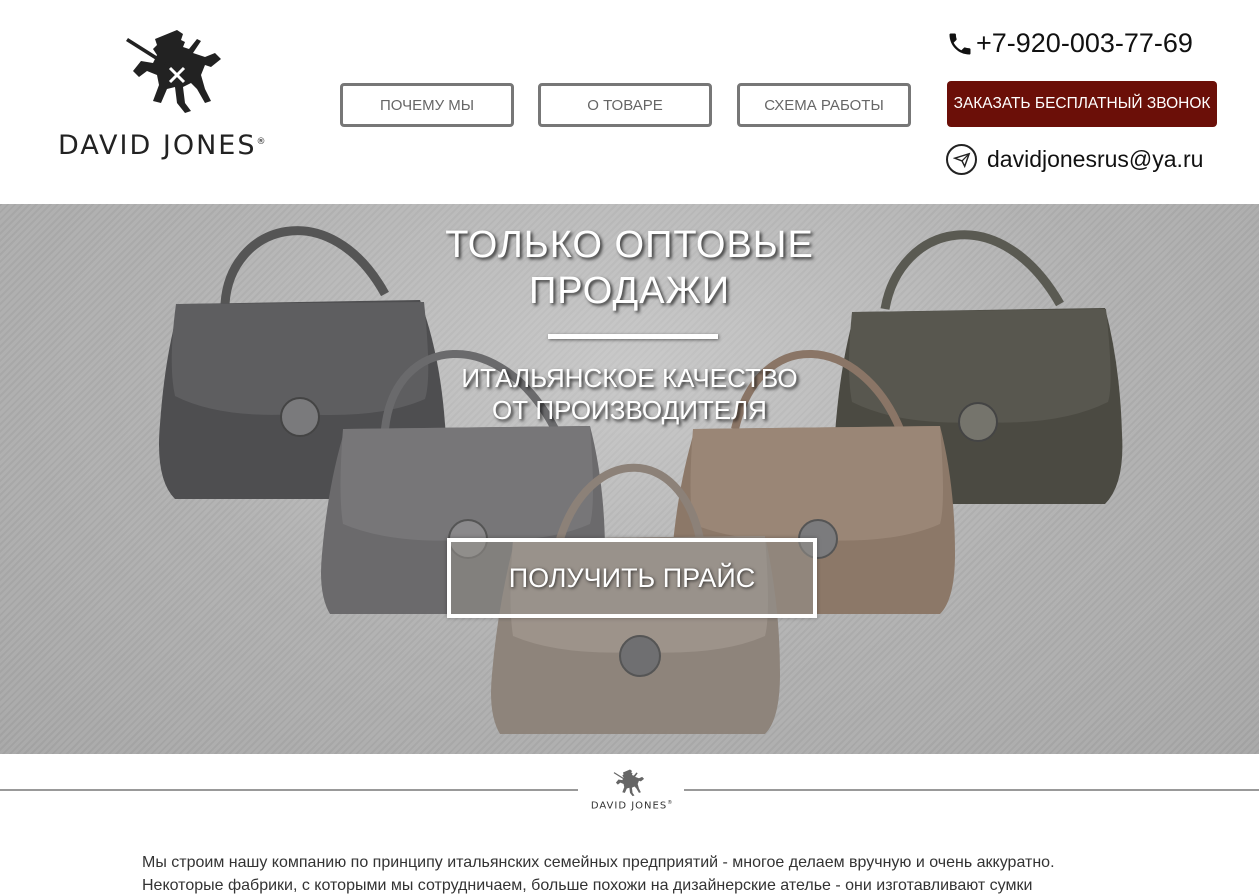  What do you see at coordinates (427, 105) in the screenshot?
I see `nav-why-us-button: ПОЧЕМУ МЫ` at bounding box center [427, 105].